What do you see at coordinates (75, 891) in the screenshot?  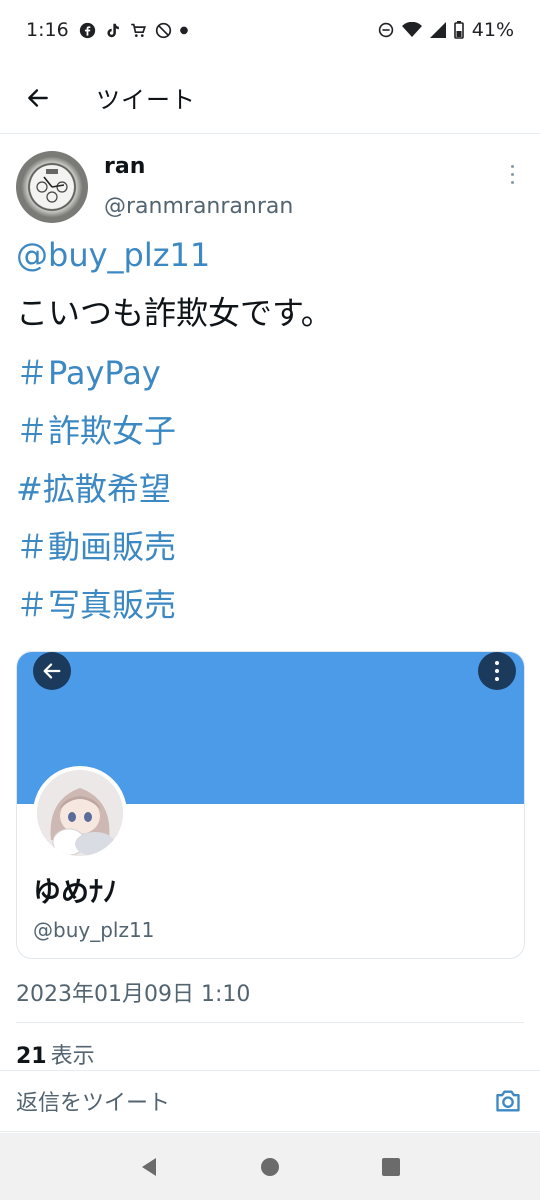 I see `profile-name: ゆめﾅﾉ` at bounding box center [75, 891].